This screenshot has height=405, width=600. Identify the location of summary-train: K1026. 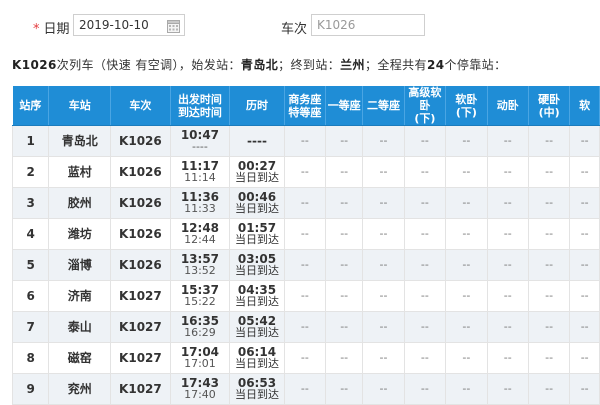
(34, 65).